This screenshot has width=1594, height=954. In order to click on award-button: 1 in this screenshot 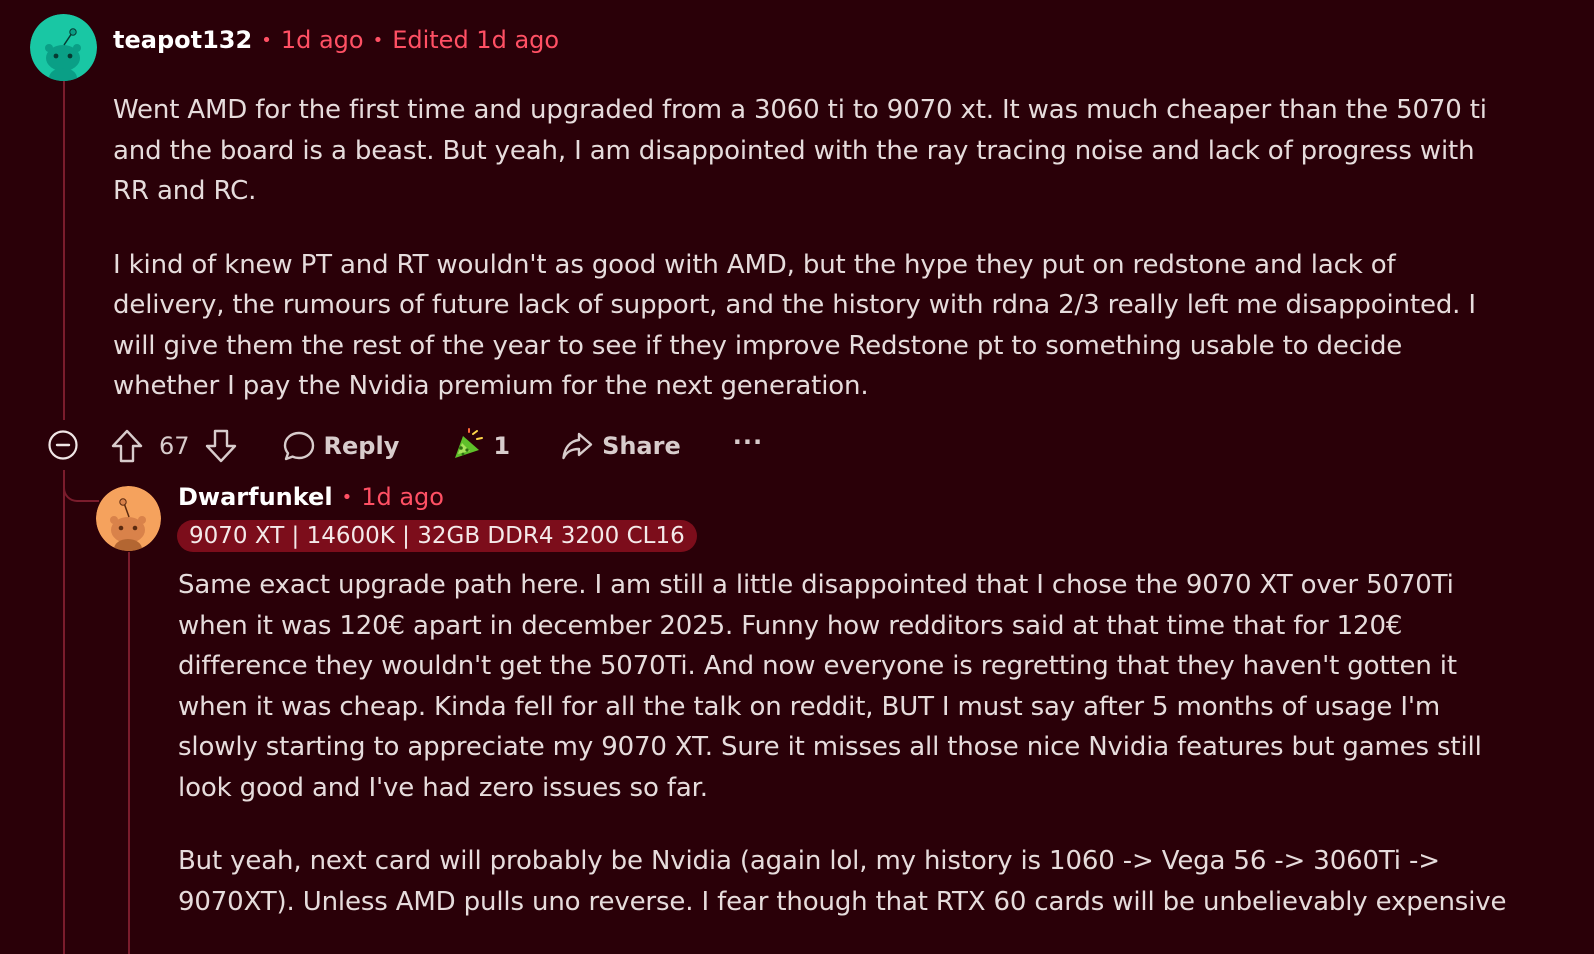, I will do `click(479, 446)`.